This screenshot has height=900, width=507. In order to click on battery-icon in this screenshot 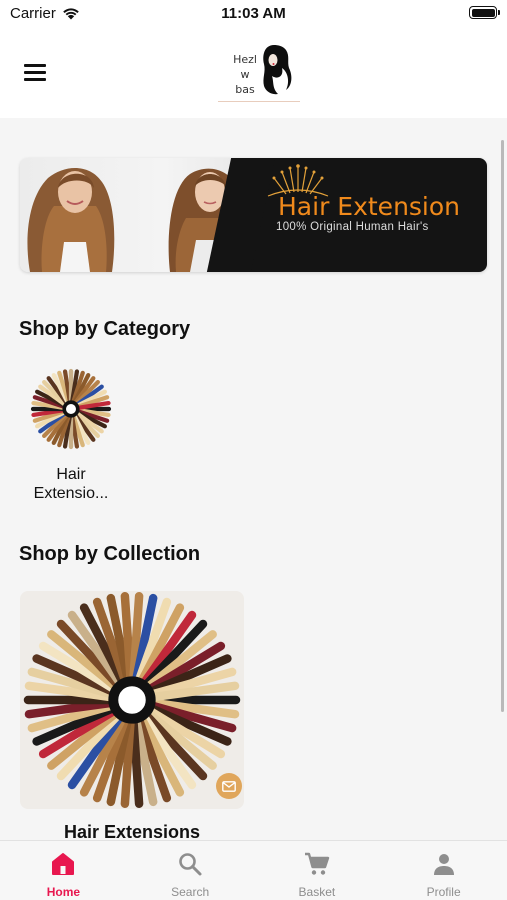, I will do `click(484, 12)`.